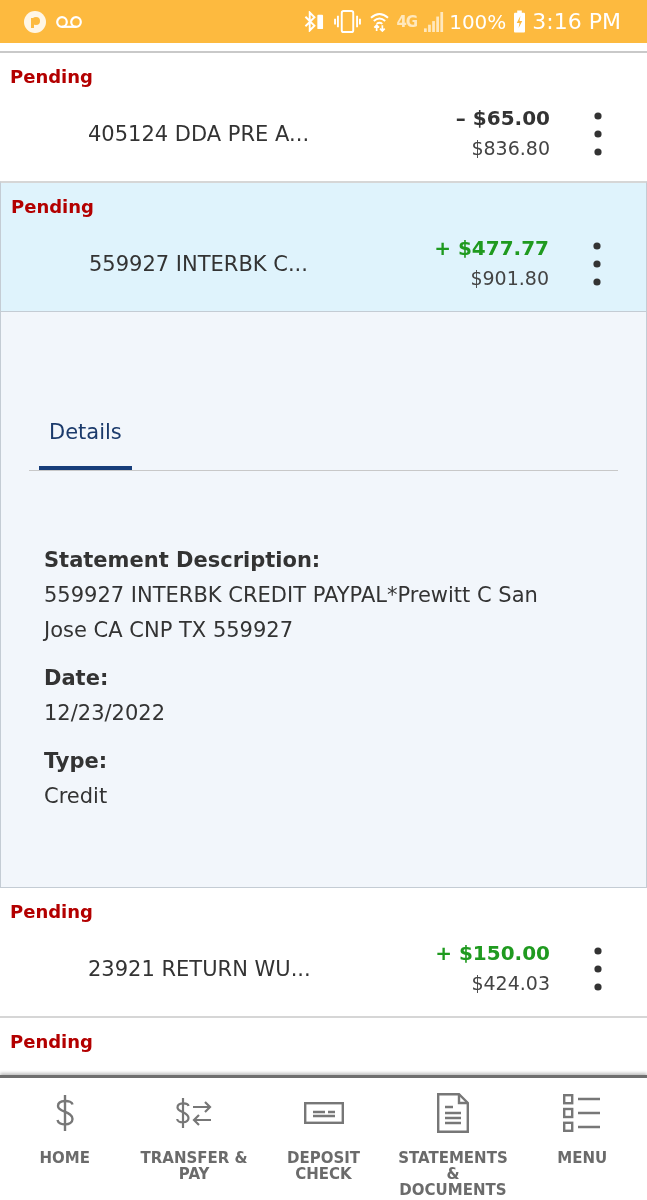  What do you see at coordinates (323, 1035) in the screenshot?
I see `transaction-row: Pending` at bounding box center [323, 1035].